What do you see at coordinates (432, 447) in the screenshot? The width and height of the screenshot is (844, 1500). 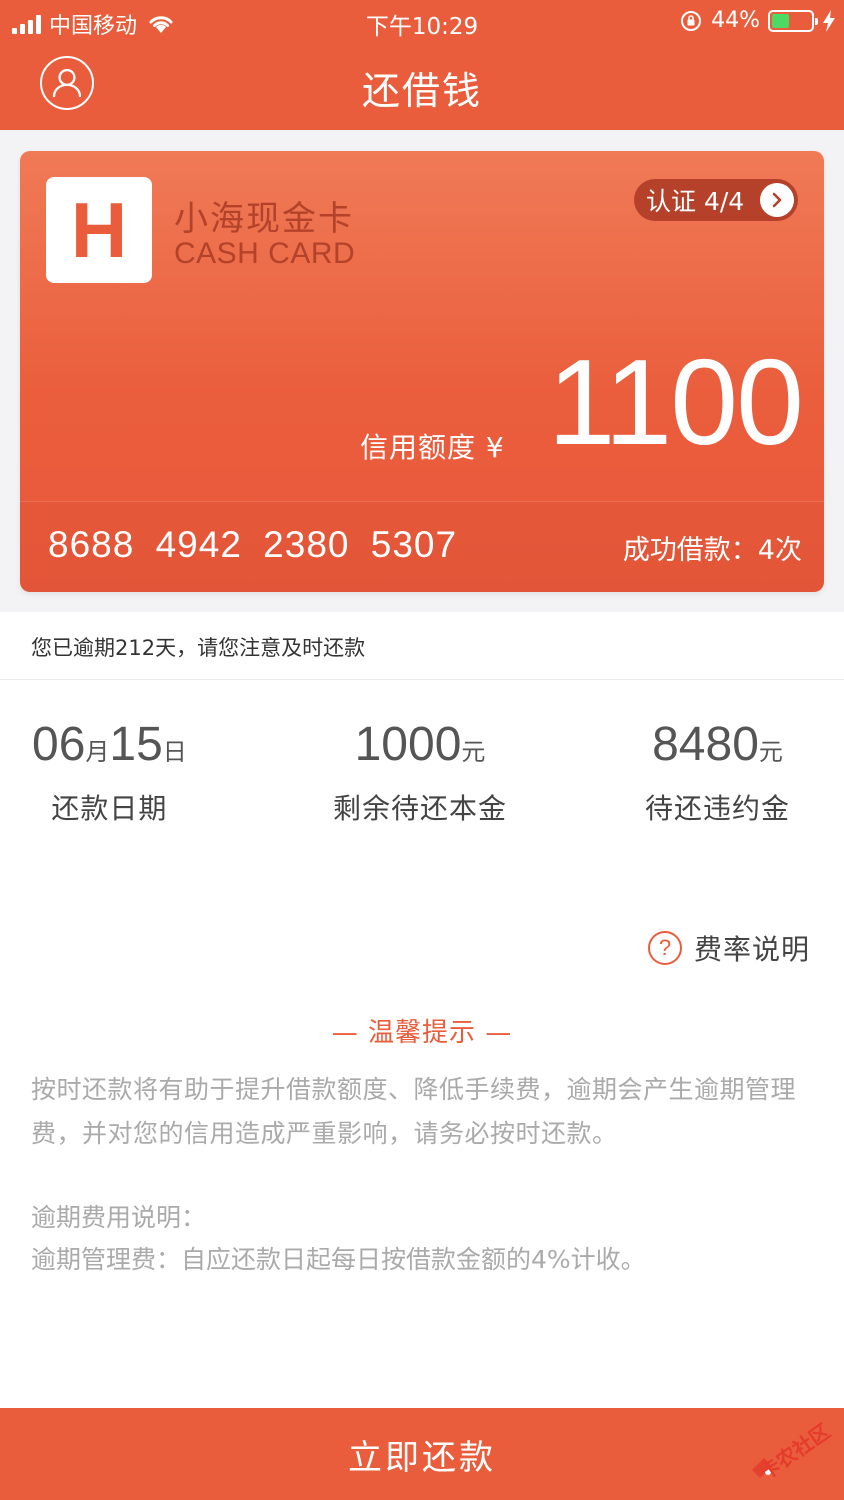 I see `credit-label: 信用额度 ¥` at bounding box center [432, 447].